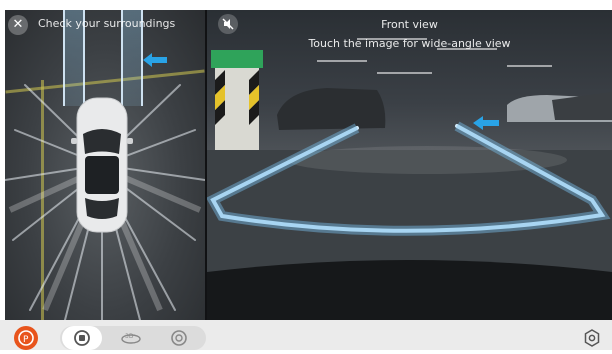 The width and height of the screenshot is (612, 354). I want to click on wheel-view-button, so click(179, 338).